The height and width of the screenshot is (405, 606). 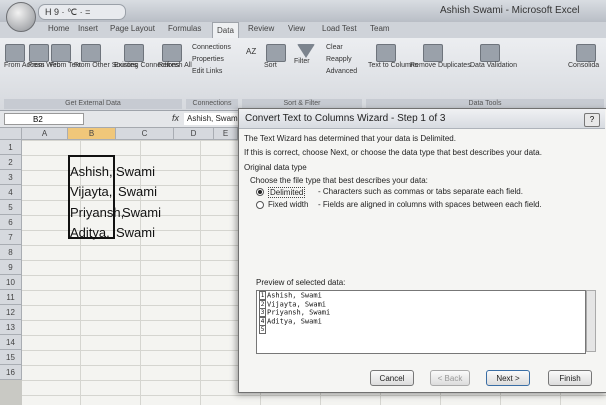 I want to click on consolidate-button: Consolida, so click(x=586, y=58).